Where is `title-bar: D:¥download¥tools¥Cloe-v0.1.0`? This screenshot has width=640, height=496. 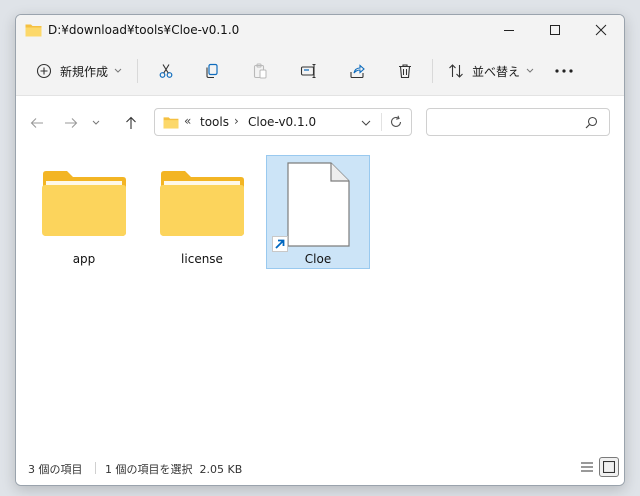 title-bar: D:¥download¥tools¥Cloe-v0.1.0 is located at coordinates (320, 31).